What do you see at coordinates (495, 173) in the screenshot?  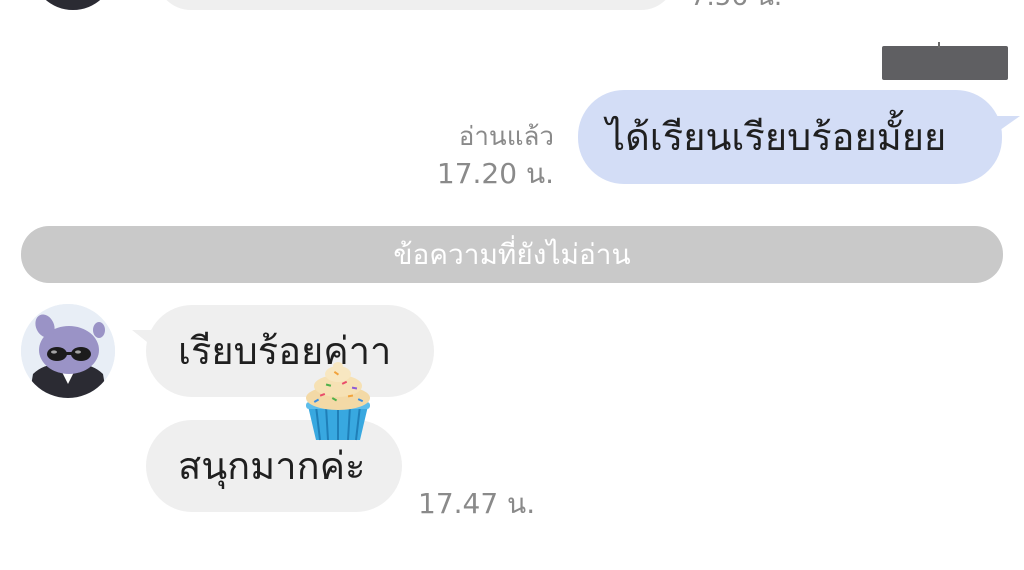 I see `outgoing-message-time: 17.20 น.` at bounding box center [495, 173].